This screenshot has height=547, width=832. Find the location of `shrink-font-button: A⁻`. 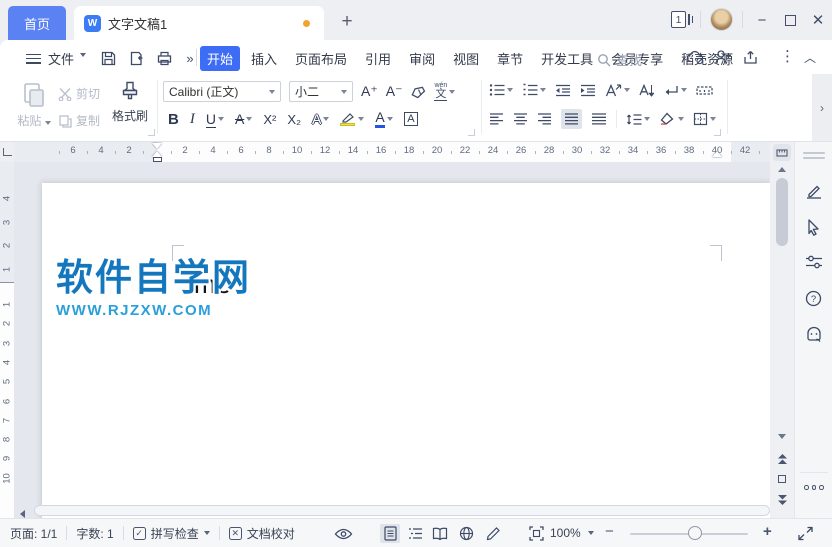

shrink-font-button: A⁻ is located at coordinates (394, 91).